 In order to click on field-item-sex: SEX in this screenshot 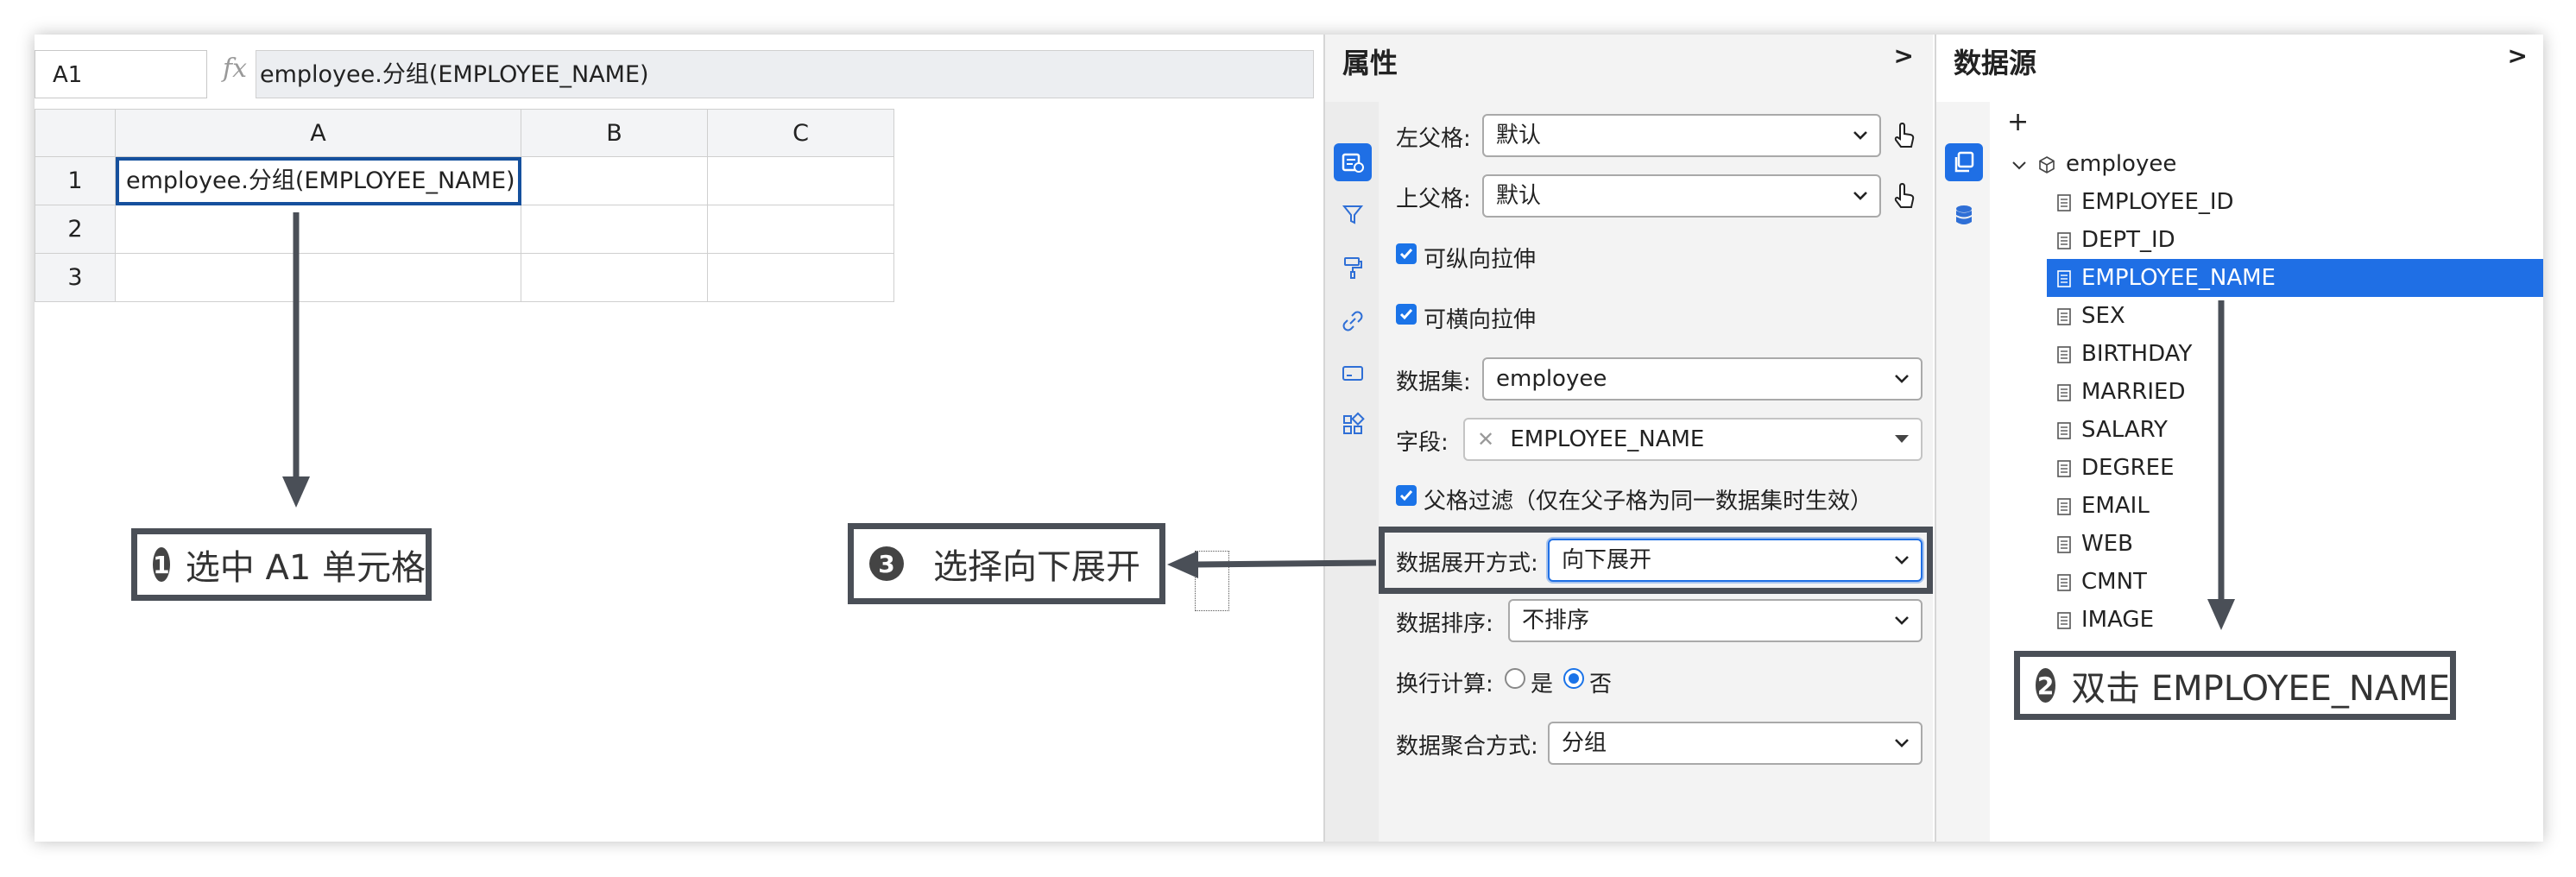, I will do `click(2295, 316)`.